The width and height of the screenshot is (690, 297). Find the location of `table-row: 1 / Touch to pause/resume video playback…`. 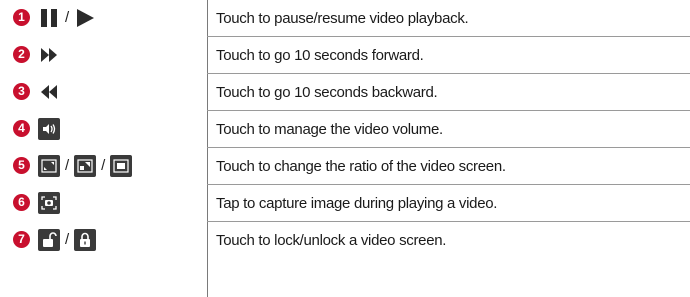

table-row: 1 / Touch to pause/resume video playback… is located at coordinates (345, 18).